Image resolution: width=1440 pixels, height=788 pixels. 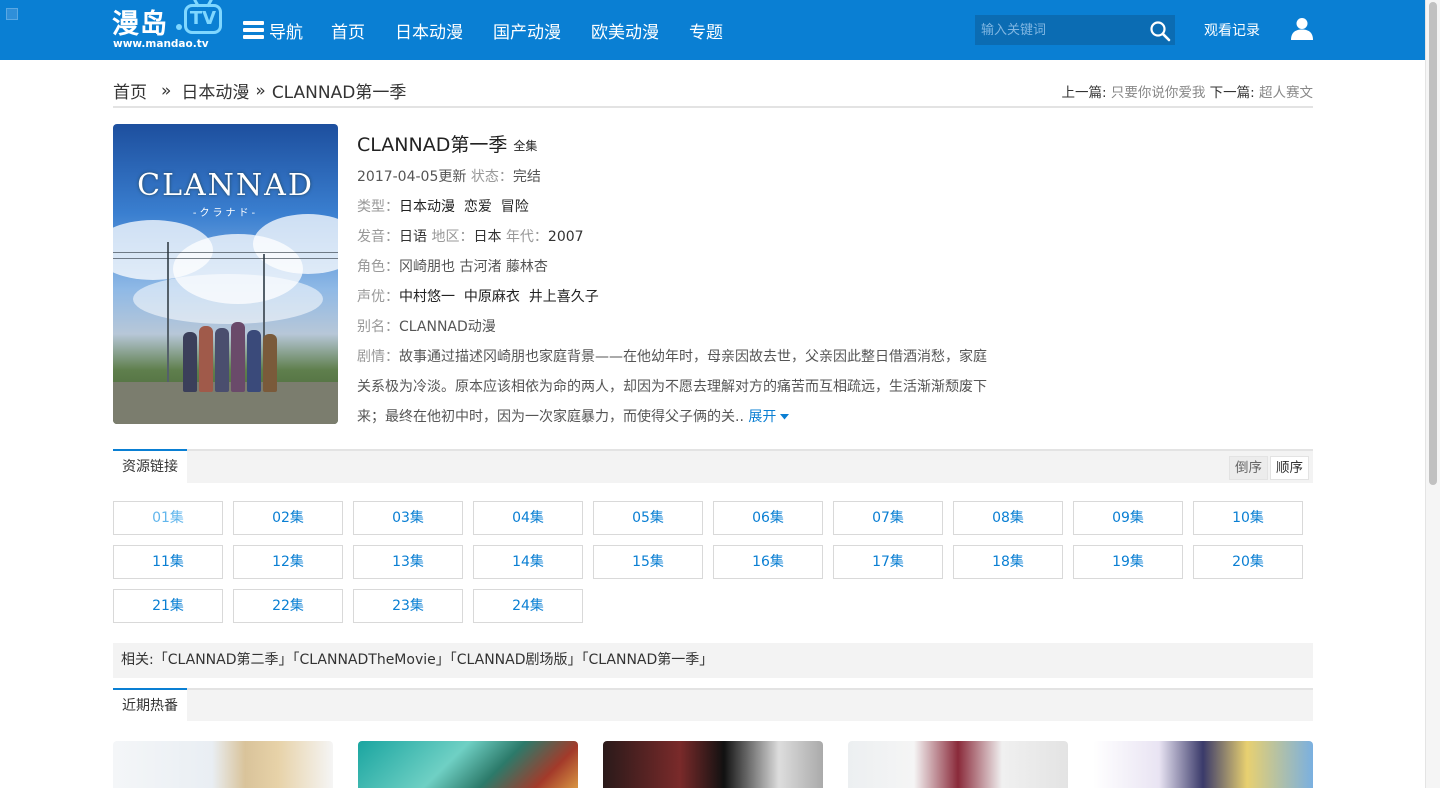 What do you see at coordinates (528, 518) in the screenshot?
I see `episode-button: 04集` at bounding box center [528, 518].